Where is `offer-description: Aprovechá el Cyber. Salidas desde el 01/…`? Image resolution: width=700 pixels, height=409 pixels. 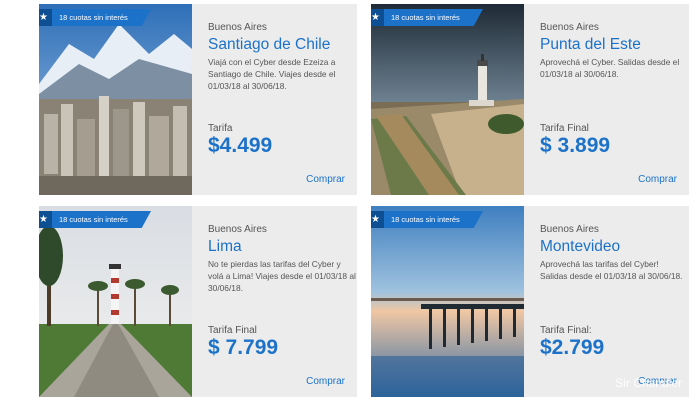 offer-description: Aprovechá el Cyber. Salidas desde el 01/… is located at coordinates (610, 68).